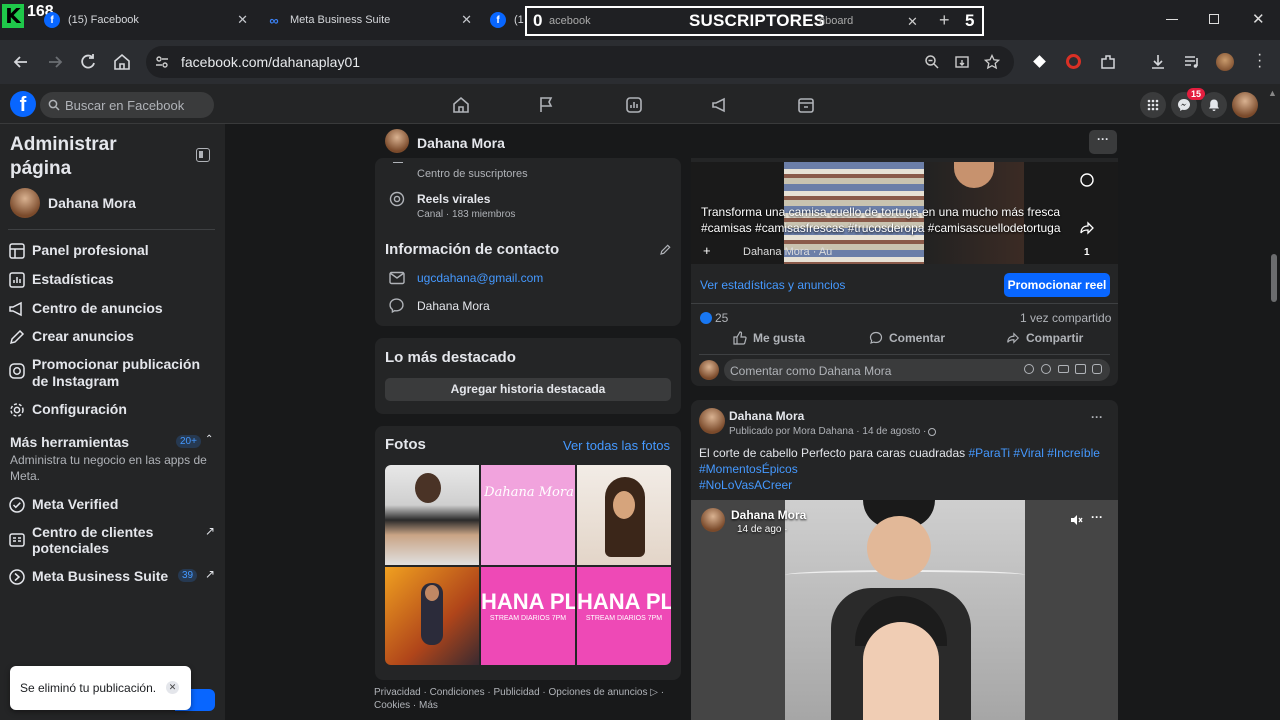  I want to click on insights-icon, so click(634, 105).